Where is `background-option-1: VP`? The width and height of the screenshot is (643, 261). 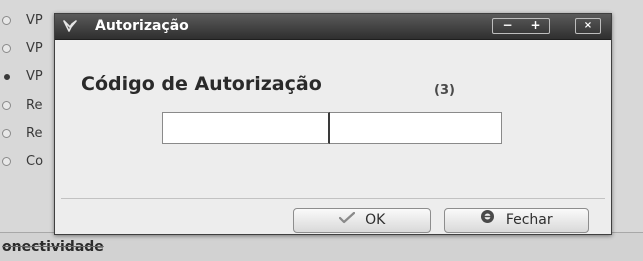 background-option-1: VP is located at coordinates (30, 21).